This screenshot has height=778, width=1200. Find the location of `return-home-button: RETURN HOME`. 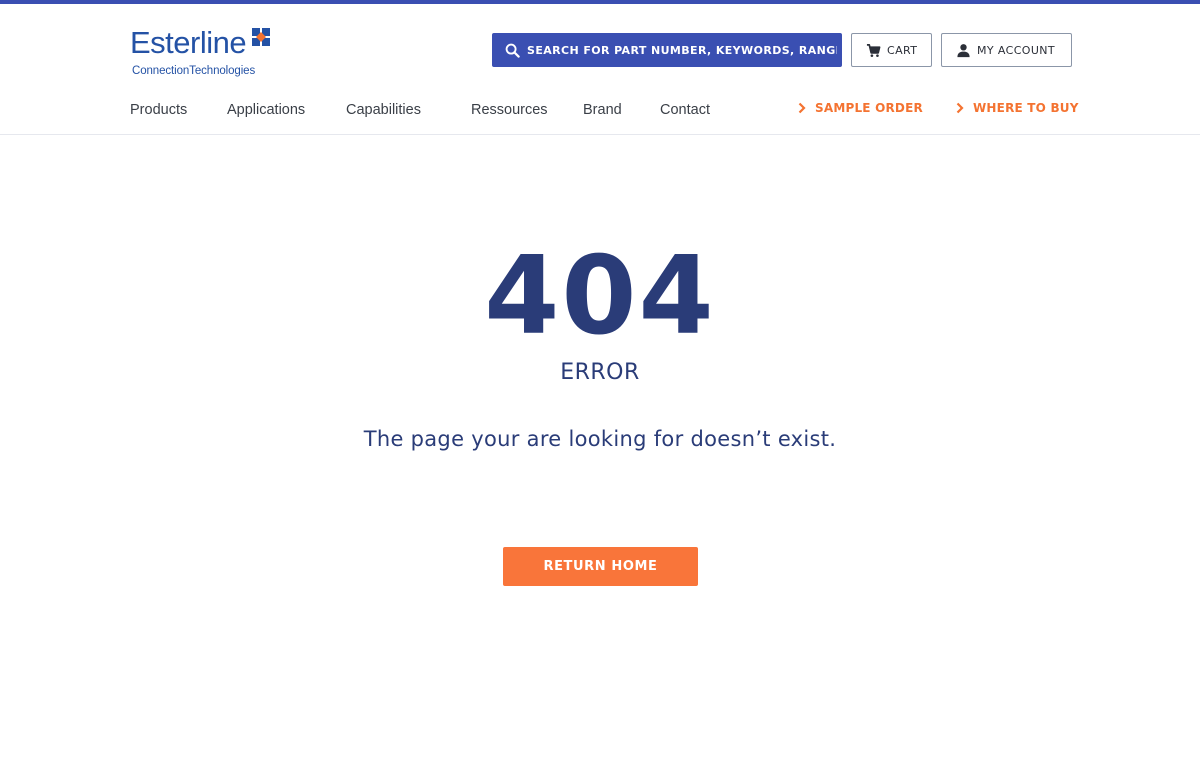

return-home-button: RETURN HOME is located at coordinates (600, 566).